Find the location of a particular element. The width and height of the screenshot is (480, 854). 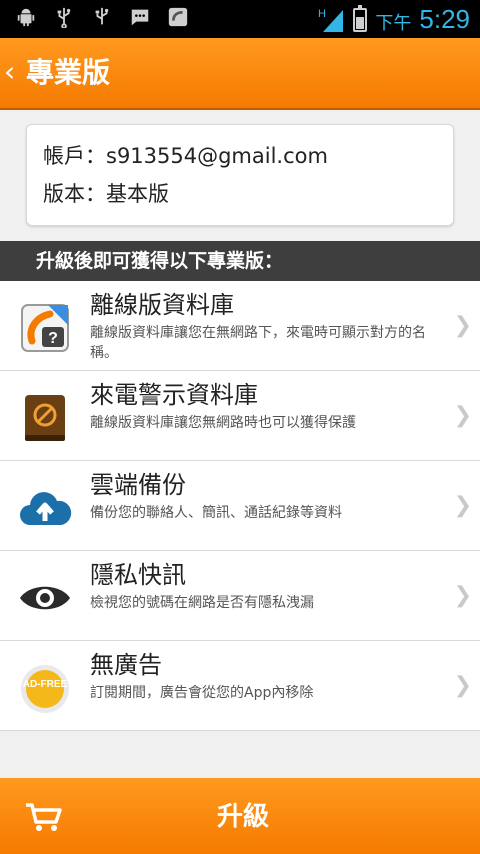

battery-icon is located at coordinates (360, 18).